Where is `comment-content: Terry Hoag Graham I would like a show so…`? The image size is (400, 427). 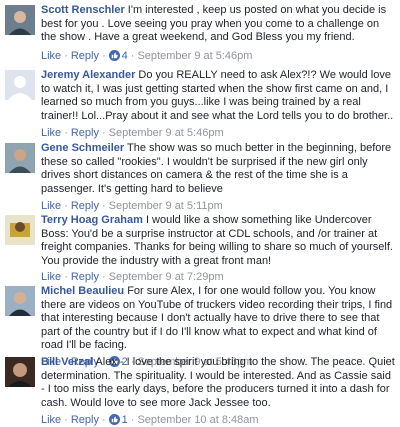 comment-content: Terry Hoag Graham I would like a show so… is located at coordinates (218, 241).